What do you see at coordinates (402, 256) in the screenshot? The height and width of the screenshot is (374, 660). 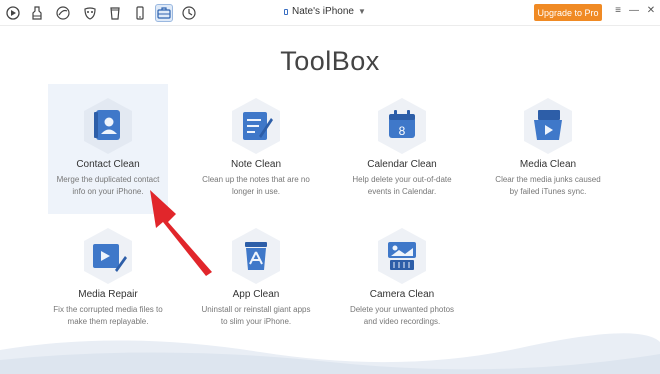 I see `camera-icon` at bounding box center [402, 256].